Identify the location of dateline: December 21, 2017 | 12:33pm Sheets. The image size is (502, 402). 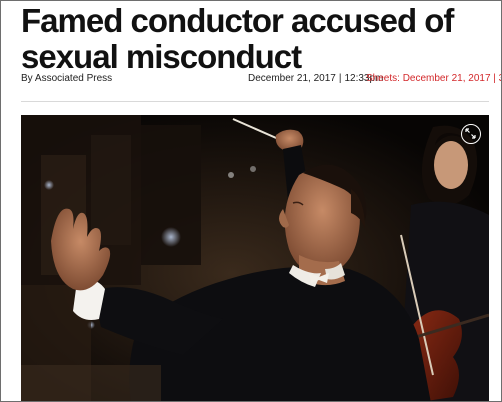
(374, 78).